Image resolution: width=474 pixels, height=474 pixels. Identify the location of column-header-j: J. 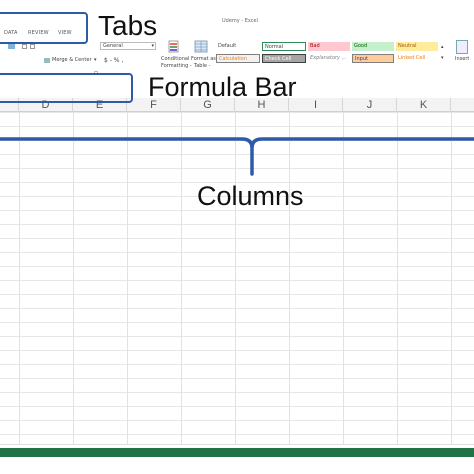
(370, 105).